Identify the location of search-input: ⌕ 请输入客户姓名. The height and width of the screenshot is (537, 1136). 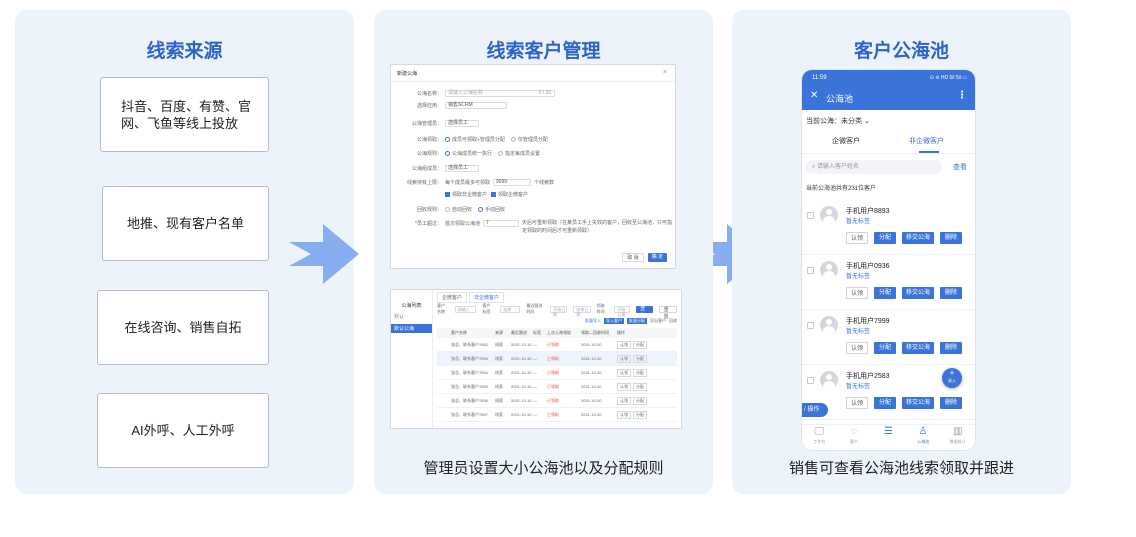
(874, 167).